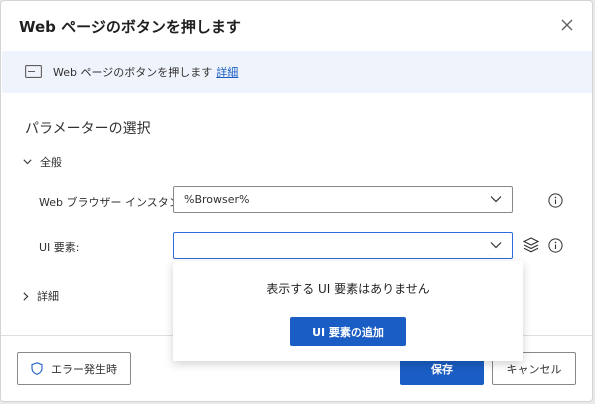  What do you see at coordinates (348, 311) in the screenshot?
I see `ui-element-dropdown-popup: 表示する UI 要素はありません UI 要素の追加` at bounding box center [348, 311].